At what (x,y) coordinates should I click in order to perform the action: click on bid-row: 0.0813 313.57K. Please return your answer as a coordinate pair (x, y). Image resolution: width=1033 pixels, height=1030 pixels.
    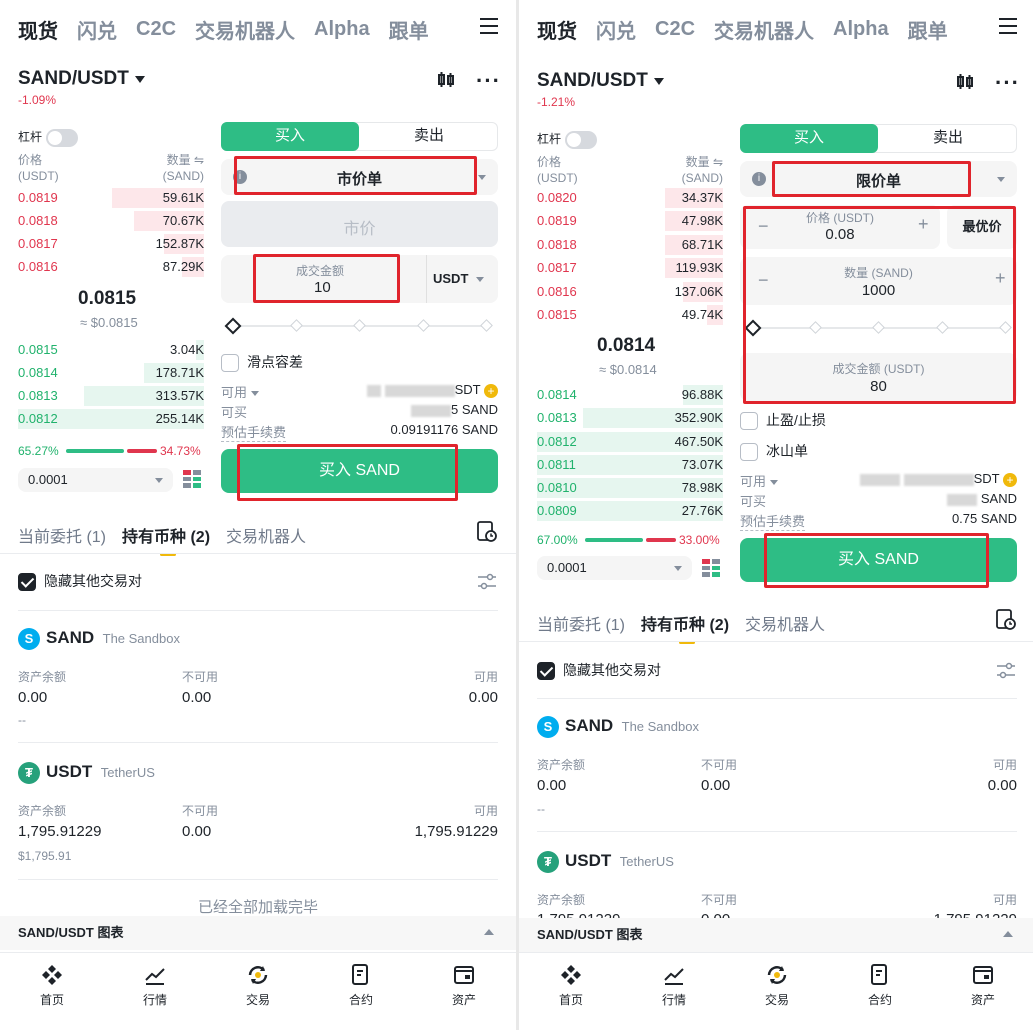
    Looking at the image, I should click on (111, 396).